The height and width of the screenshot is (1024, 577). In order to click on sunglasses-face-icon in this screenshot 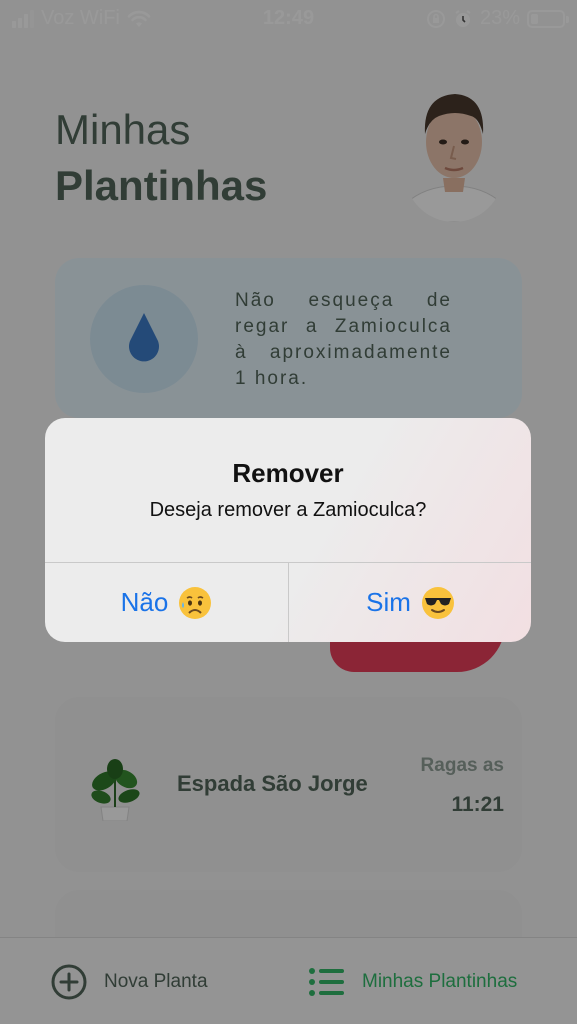, I will do `click(437, 602)`.